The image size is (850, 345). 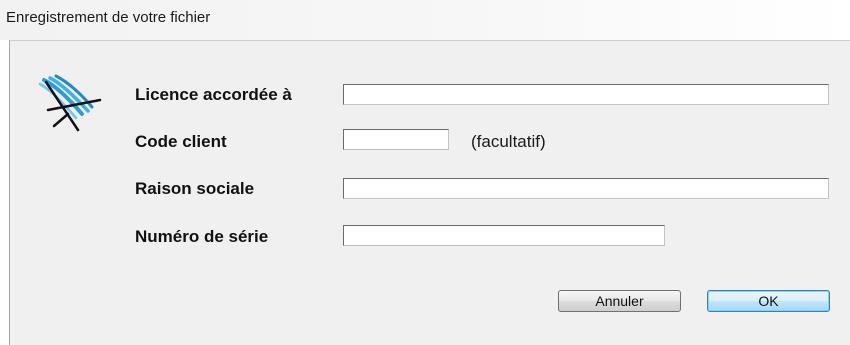 What do you see at coordinates (586, 188) in the screenshot?
I see `raison-sociale-input` at bounding box center [586, 188].